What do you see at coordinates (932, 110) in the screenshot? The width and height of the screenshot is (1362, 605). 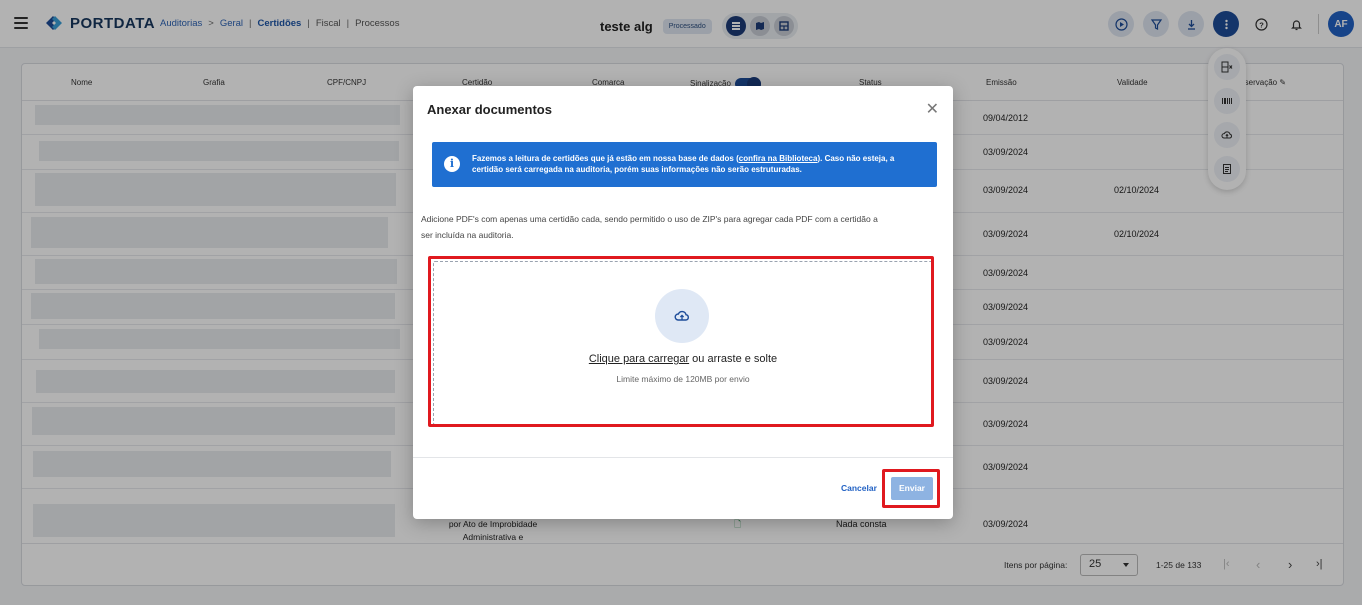 I see `close-icon: ✕` at bounding box center [932, 110].